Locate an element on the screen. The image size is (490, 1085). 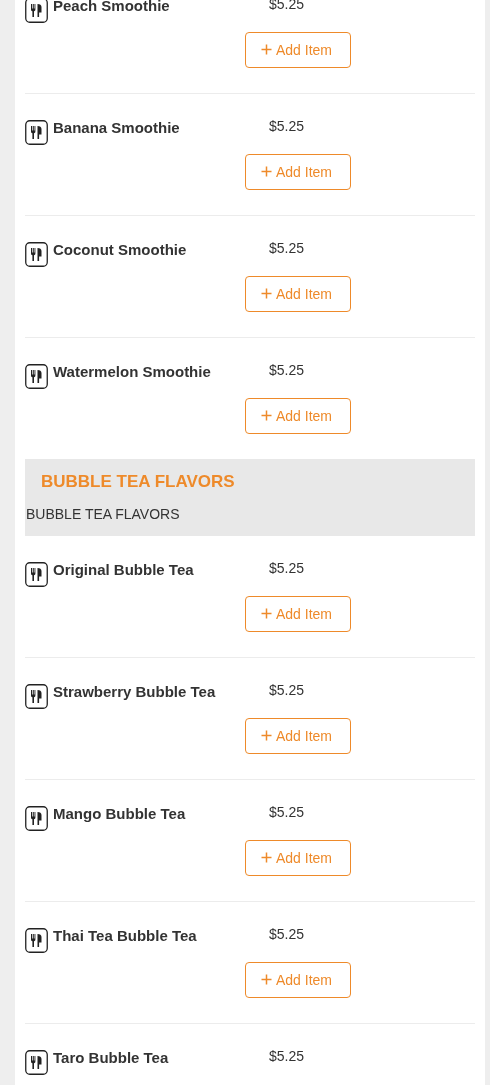
item-name: Coconut Smoothie is located at coordinates (120, 250).